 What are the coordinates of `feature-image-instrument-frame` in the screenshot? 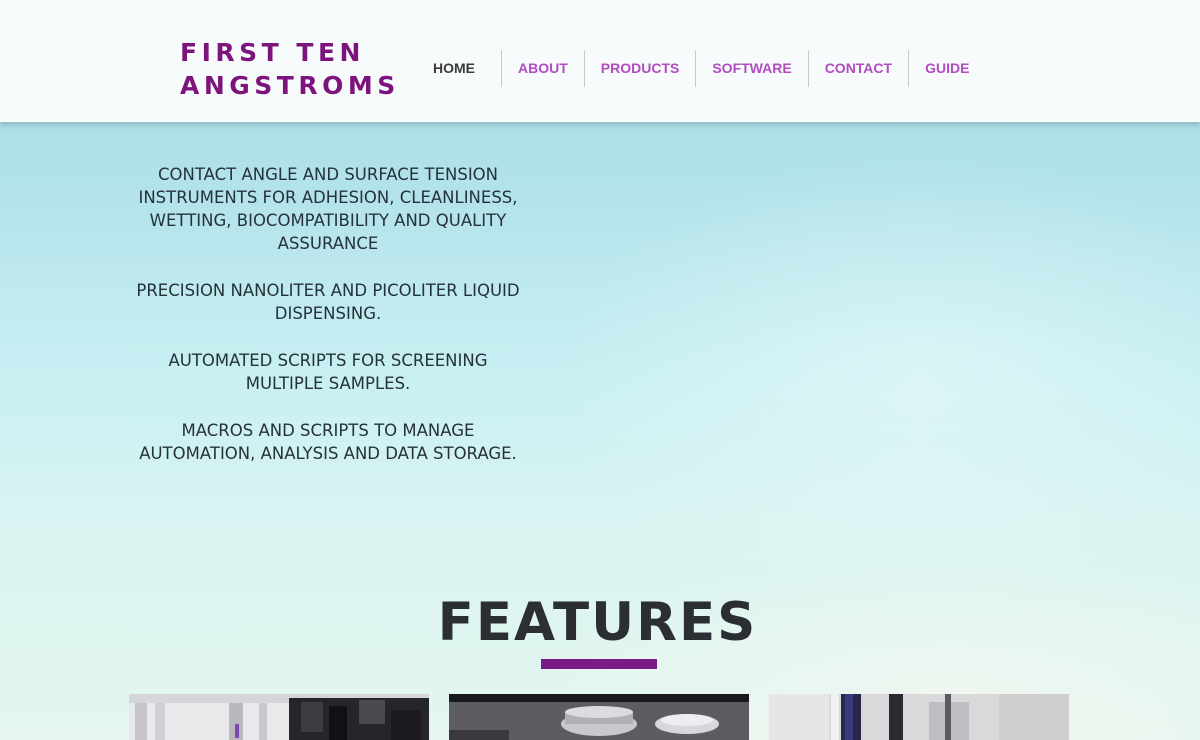 It's located at (279, 717).